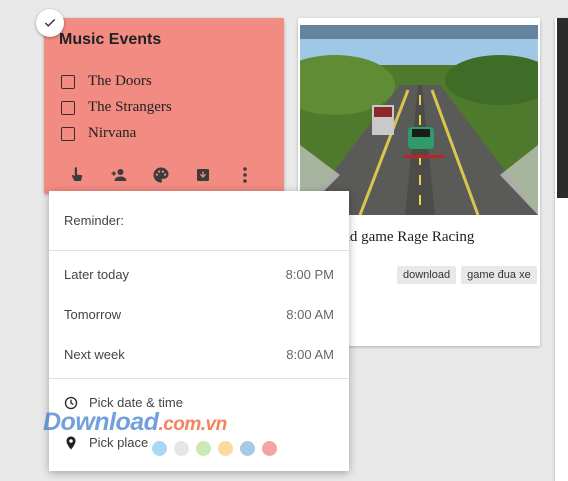  I want to click on note-toolbar, so click(161, 175).